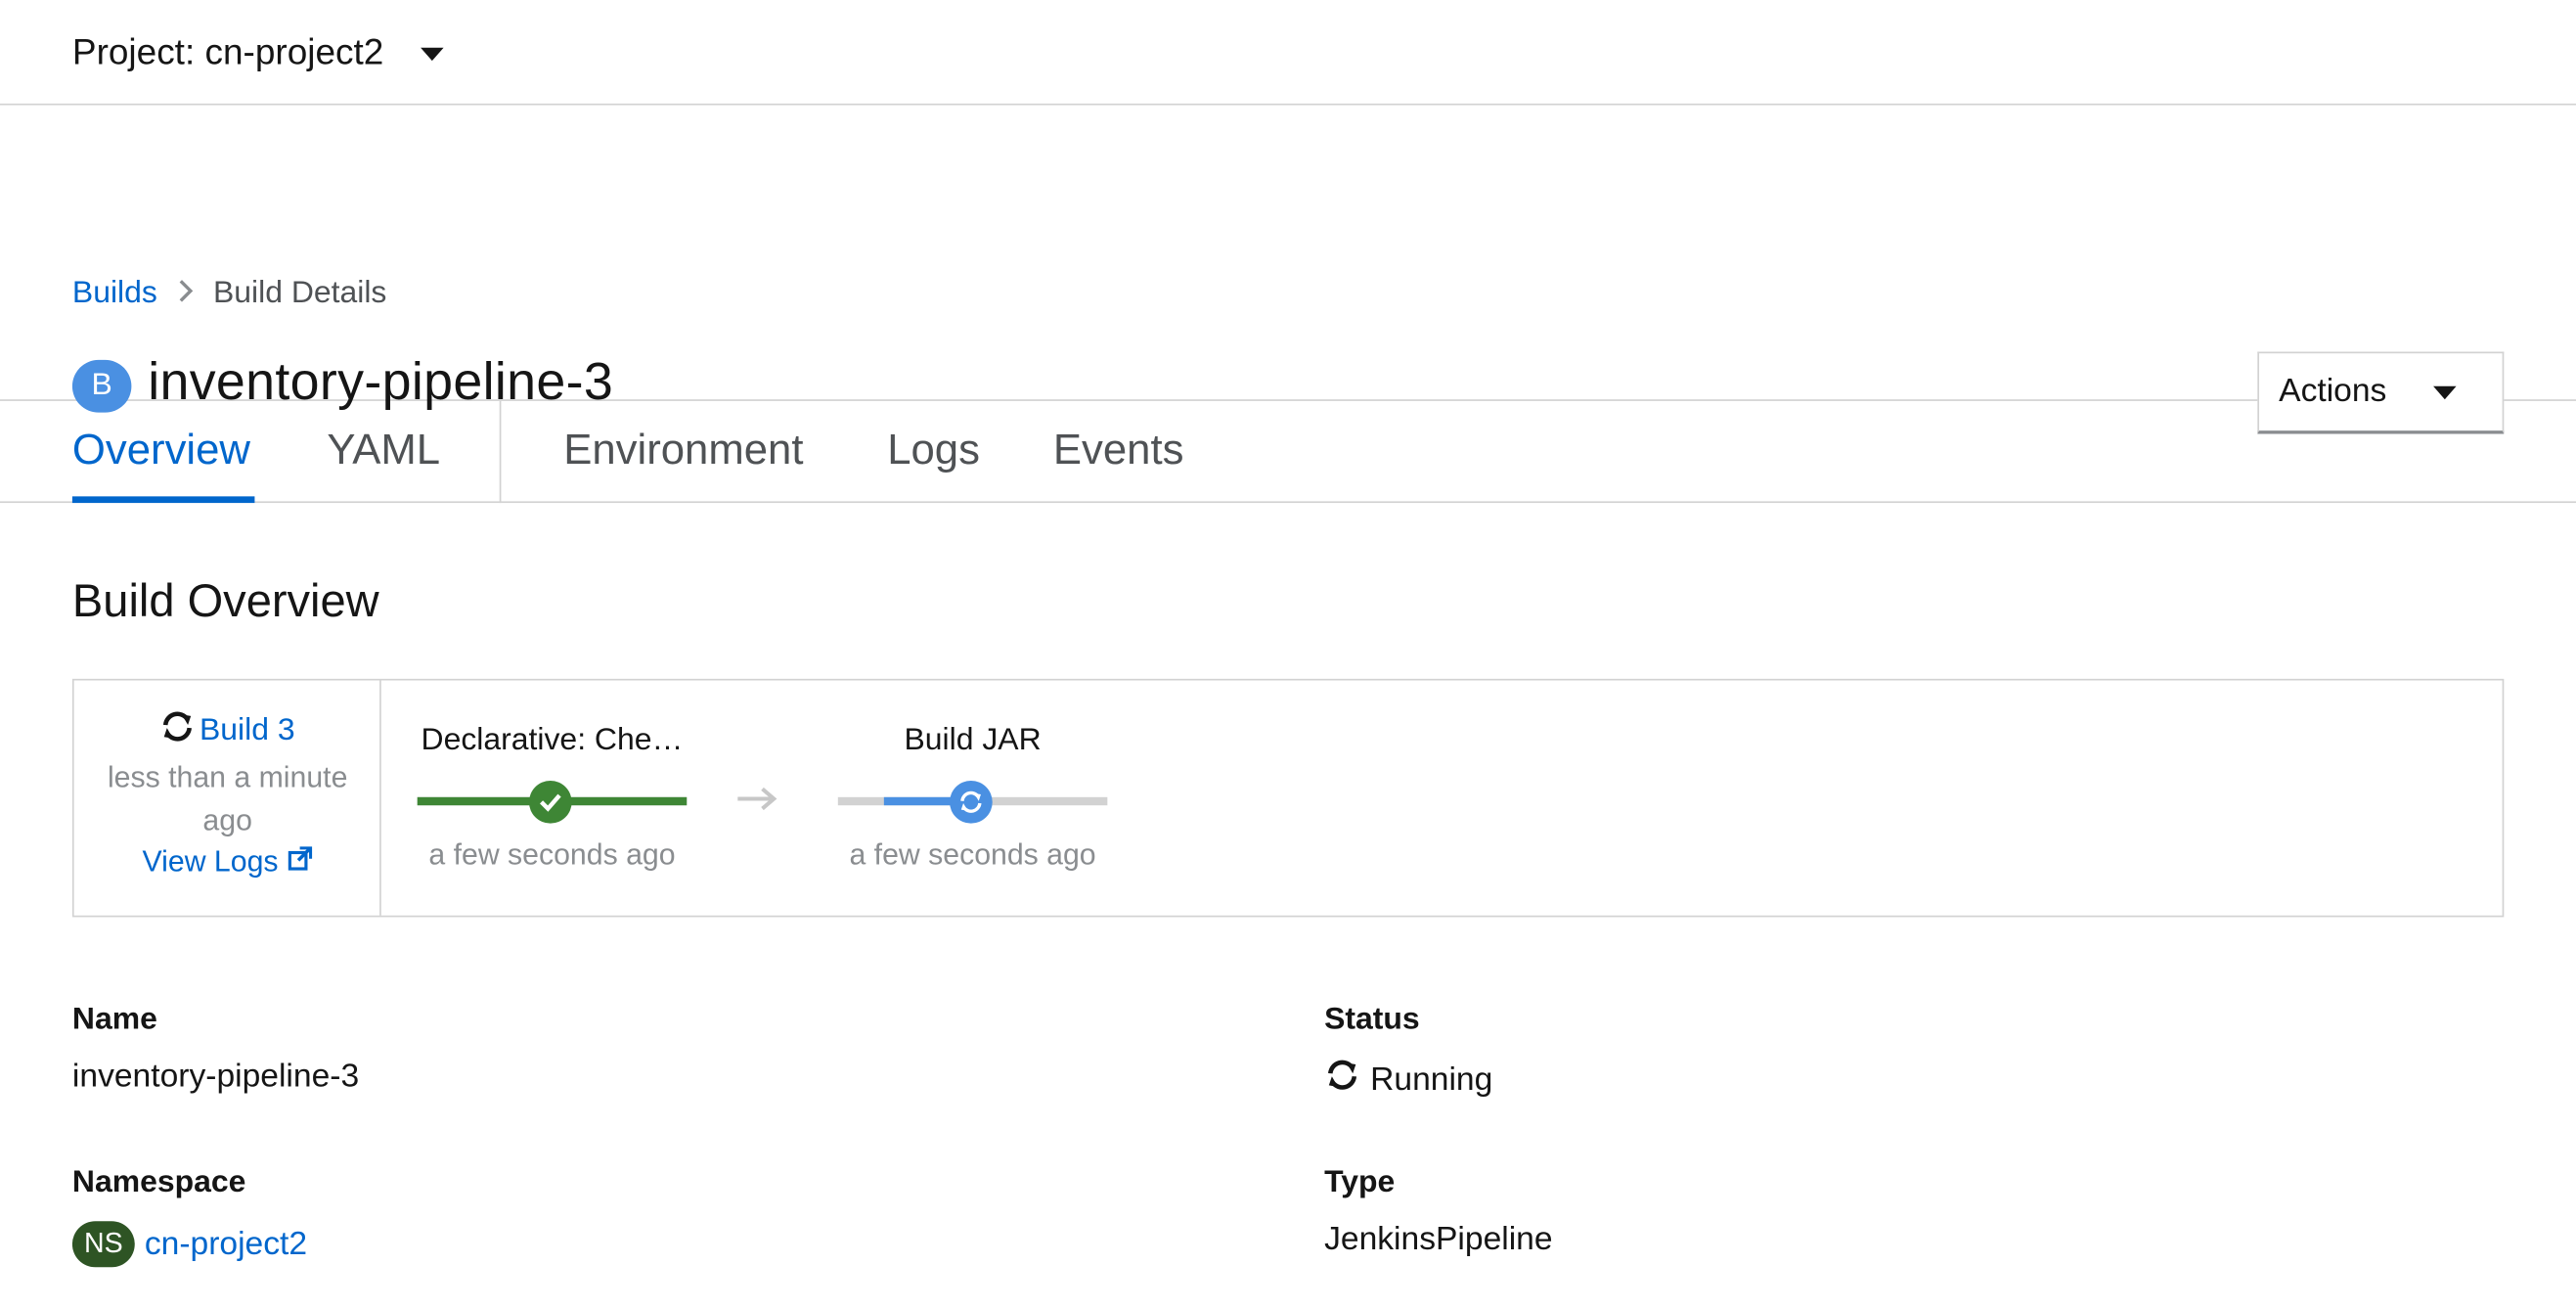 This screenshot has height=1309, width=2576. Describe the element at coordinates (1408, 1052) in the screenshot. I see `detail-status: Status Running` at that location.